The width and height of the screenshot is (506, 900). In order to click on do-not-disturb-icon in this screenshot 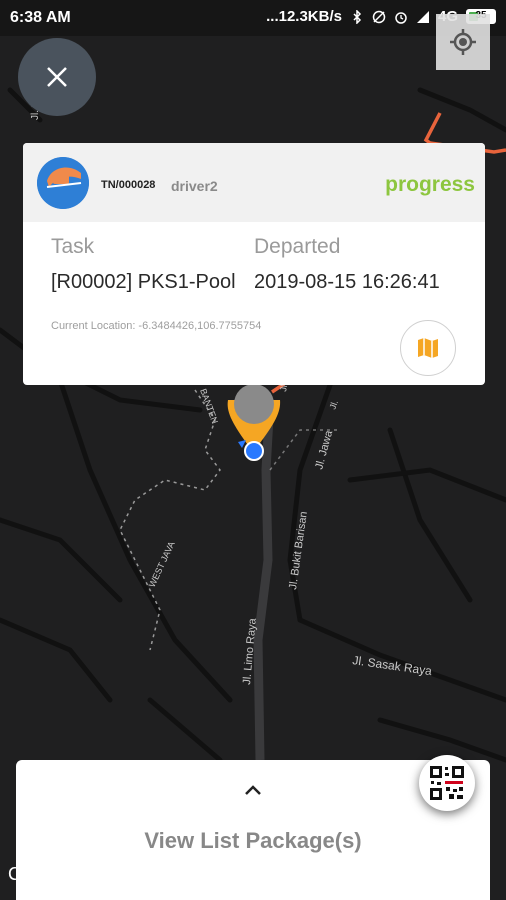, I will do `click(379, 16)`.